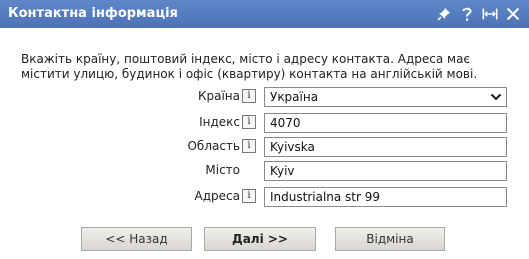 Image resolution: width=529 pixels, height=259 pixels. I want to click on index-input: 4070, so click(385, 123).